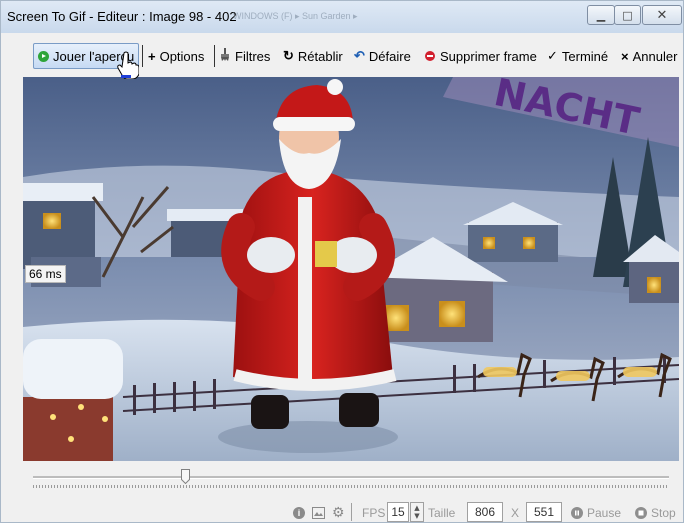 Image resolution: width=684 pixels, height=524 pixels. What do you see at coordinates (488, 56) in the screenshot?
I see `delete-frame-label: Supprimer frame` at bounding box center [488, 56].